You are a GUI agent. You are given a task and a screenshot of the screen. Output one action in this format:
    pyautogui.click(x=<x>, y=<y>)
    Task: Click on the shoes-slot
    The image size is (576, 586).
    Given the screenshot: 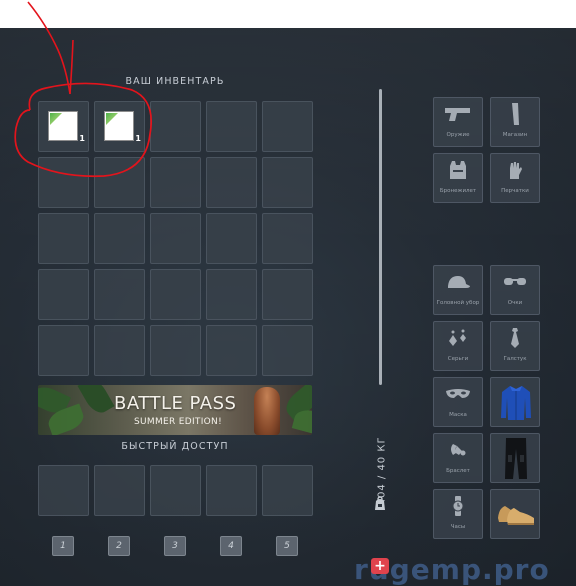 What is the action you would take?
    pyautogui.click(x=515, y=514)
    